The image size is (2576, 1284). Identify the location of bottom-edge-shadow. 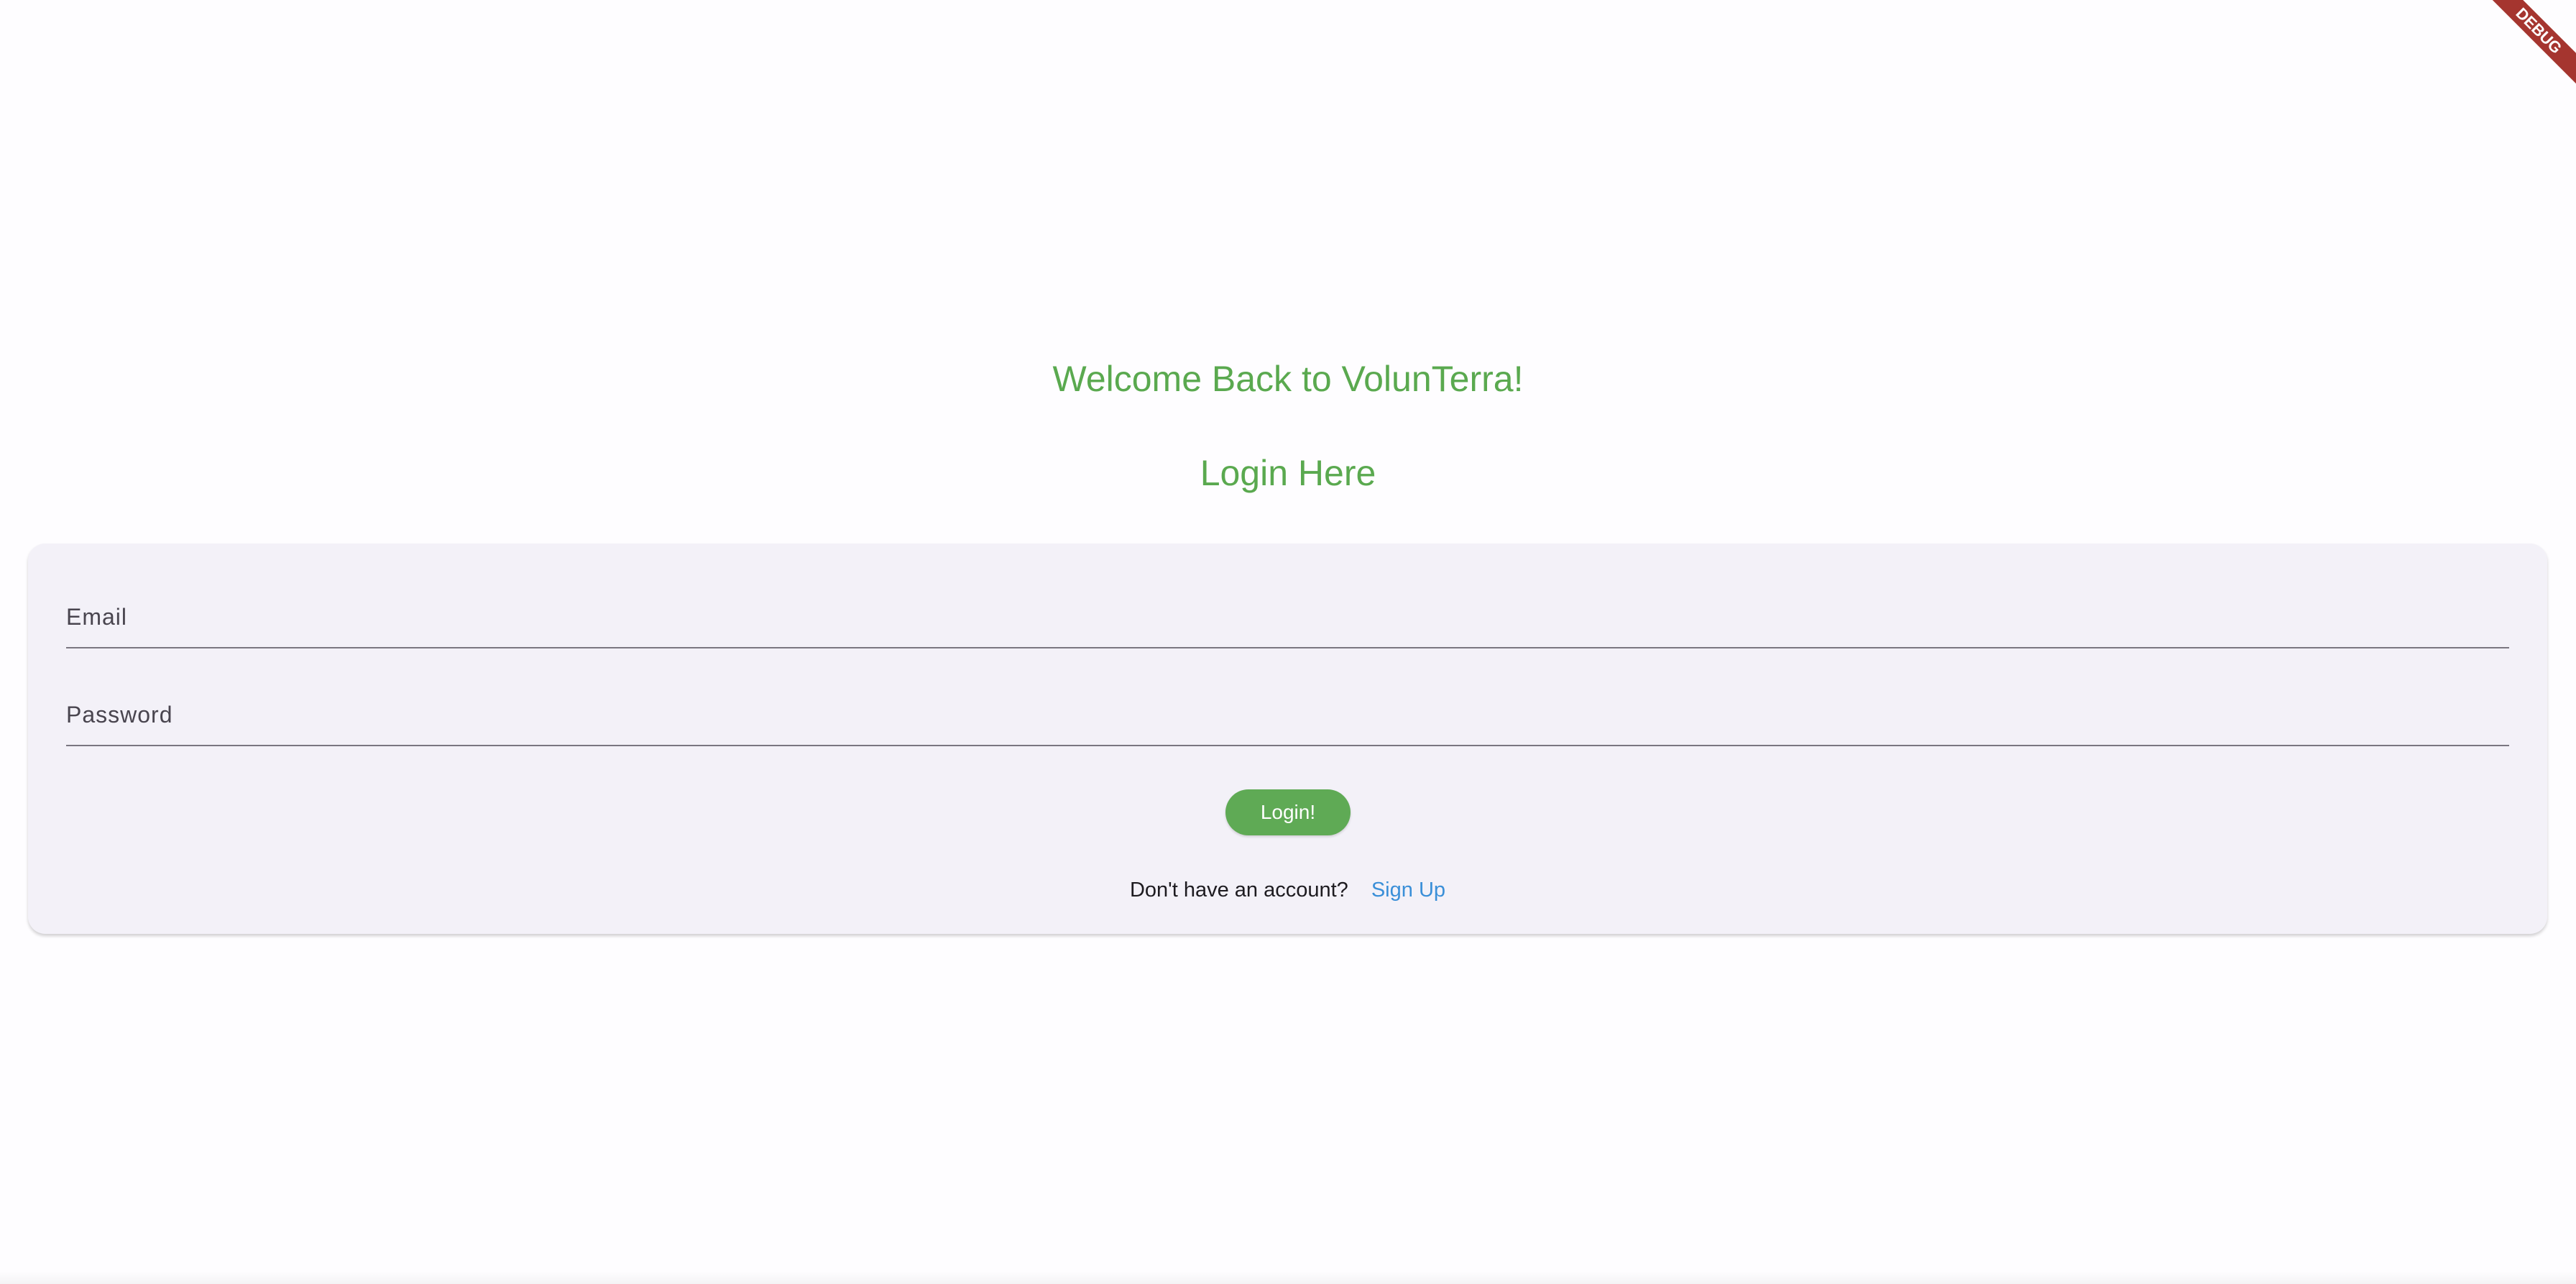
(1288, 1277).